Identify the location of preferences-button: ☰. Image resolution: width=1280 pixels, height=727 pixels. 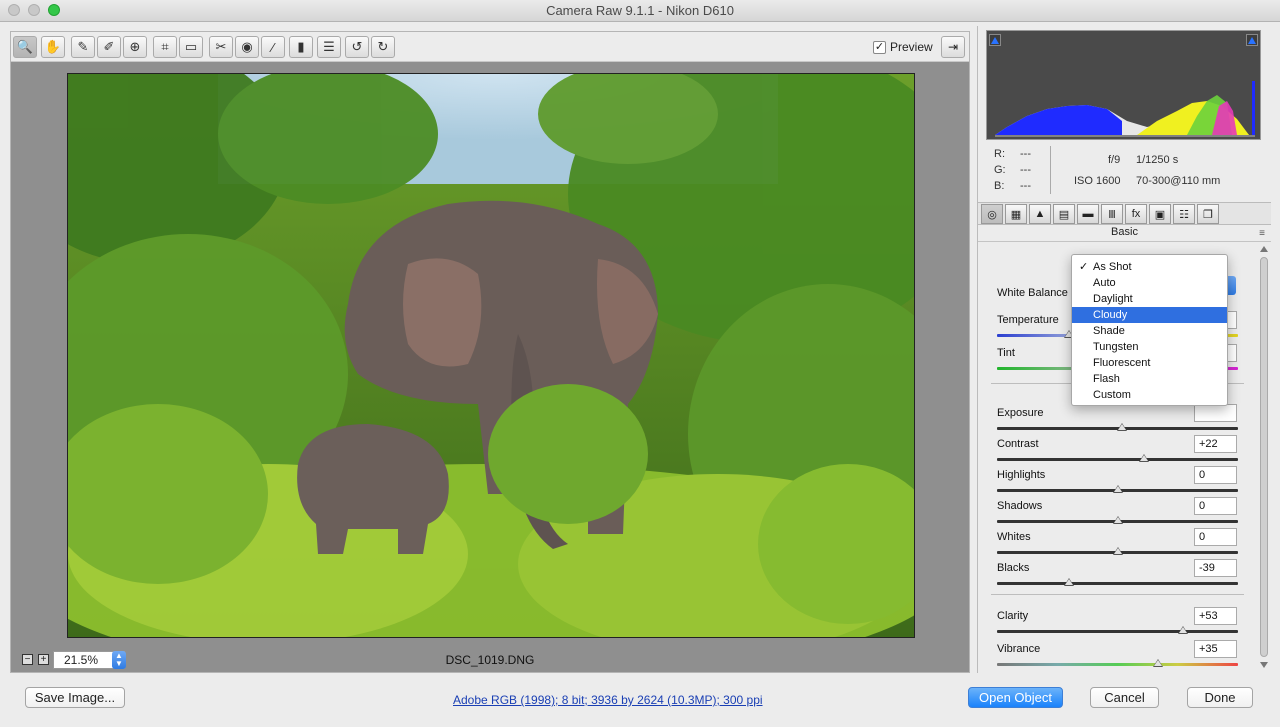
(329, 47).